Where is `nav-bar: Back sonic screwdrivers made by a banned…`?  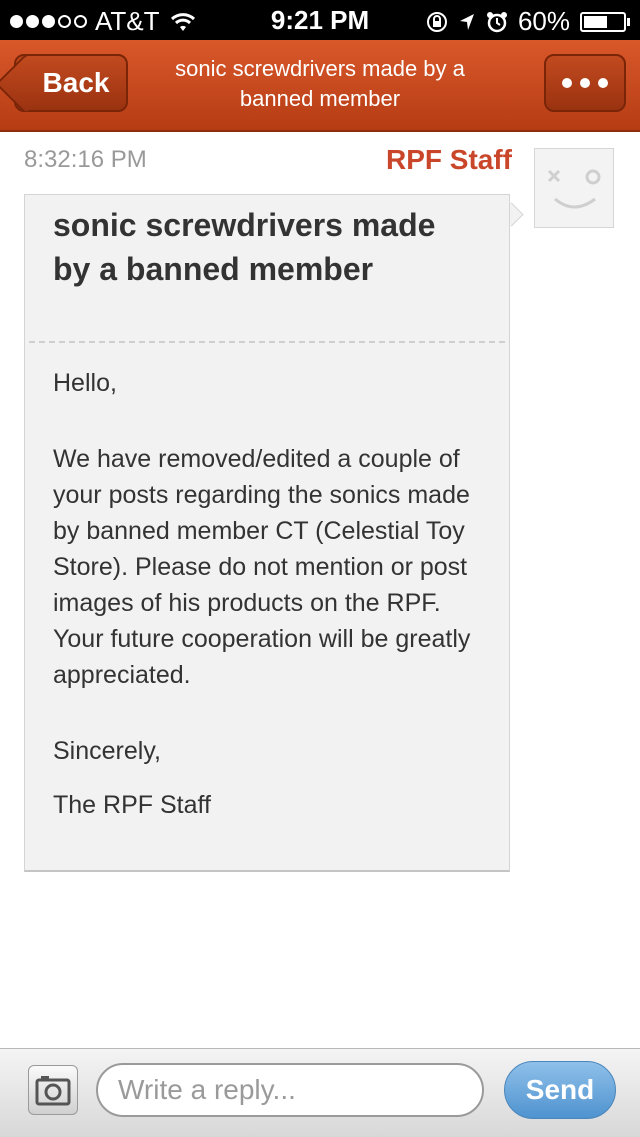
nav-bar: Back sonic screwdrivers made by a banned… is located at coordinates (320, 86).